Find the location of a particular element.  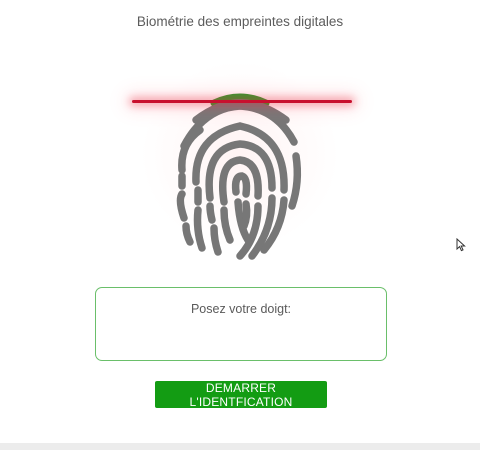

start-identification-button: DEMARRER L'IDENTFICATION is located at coordinates (241, 395).